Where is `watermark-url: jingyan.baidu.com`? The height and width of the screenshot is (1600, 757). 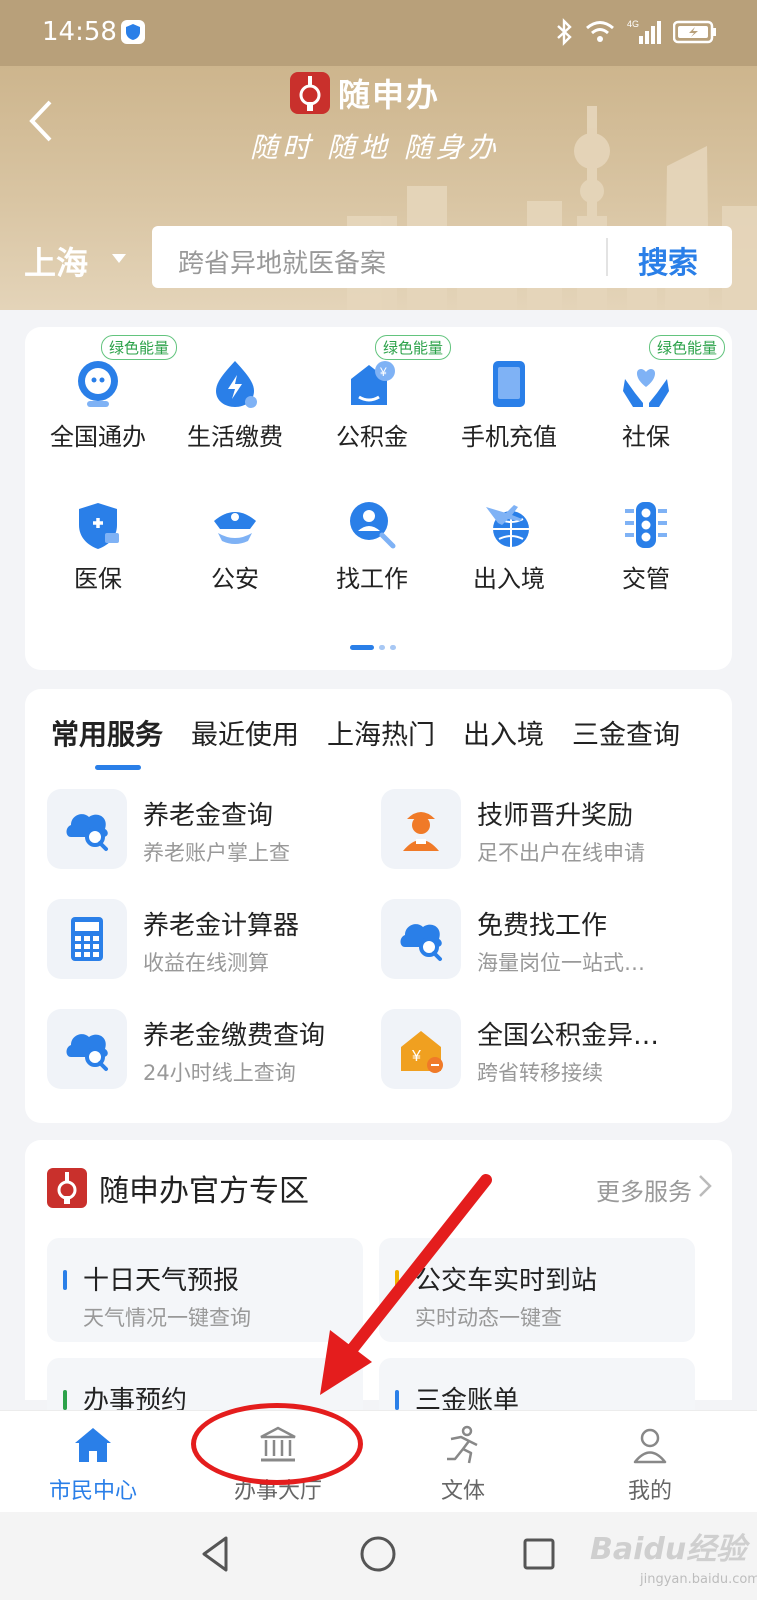 watermark-url: jingyan.baidu.com is located at coordinates (698, 1579).